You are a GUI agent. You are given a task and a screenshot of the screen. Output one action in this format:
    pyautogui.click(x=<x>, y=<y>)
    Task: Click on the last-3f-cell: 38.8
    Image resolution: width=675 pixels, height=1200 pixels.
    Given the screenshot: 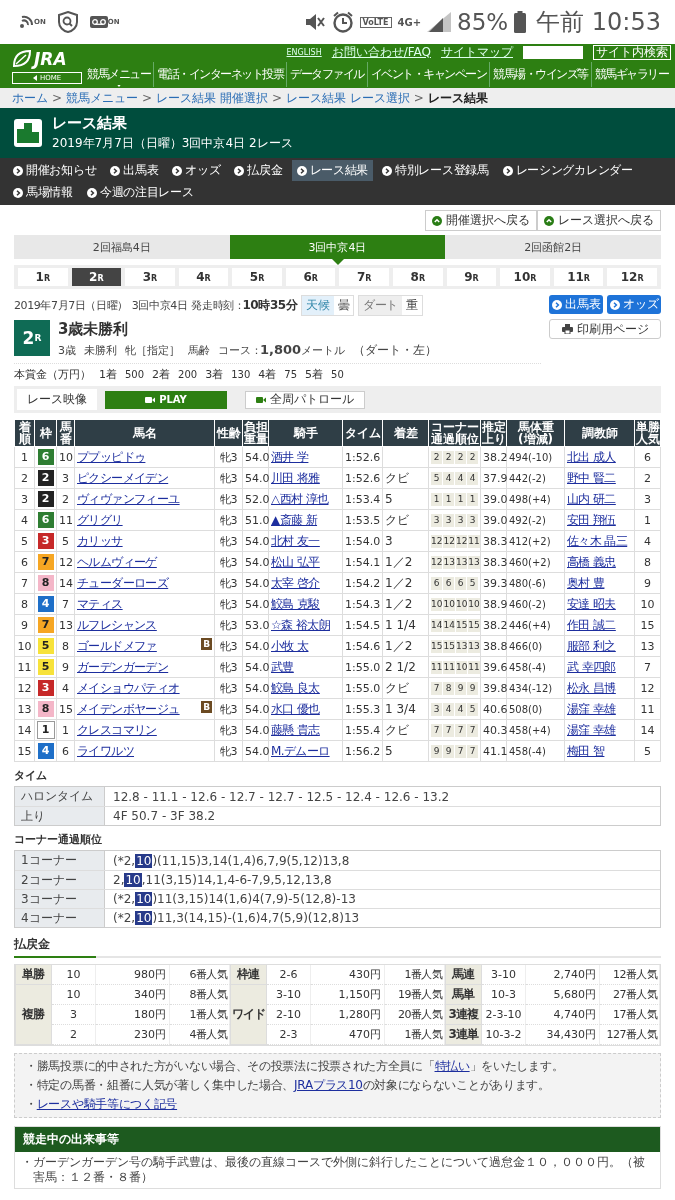 What is the action you would take?
    pyautogui.click(x=493, y=646)
    